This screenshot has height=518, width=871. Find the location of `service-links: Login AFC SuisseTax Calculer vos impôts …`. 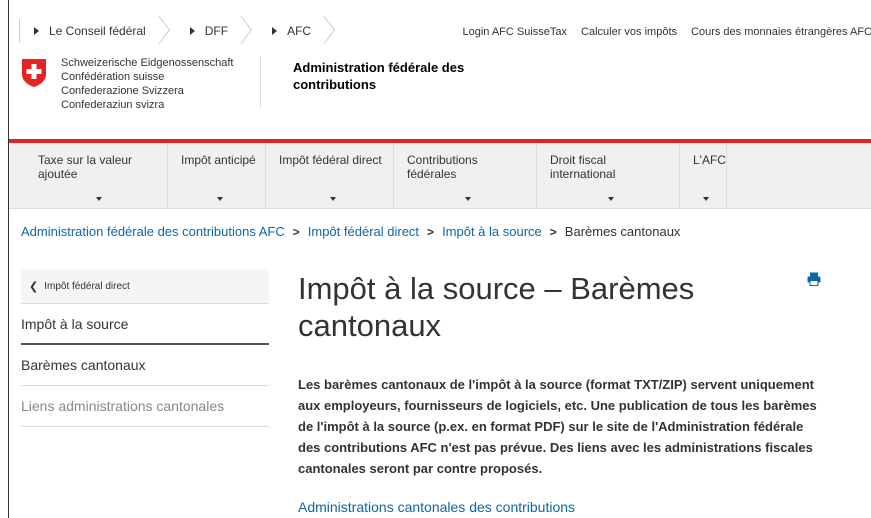

service-links: Login AFC SuisseTax Calculer vos impôts … is located at coordinates (666, 32).